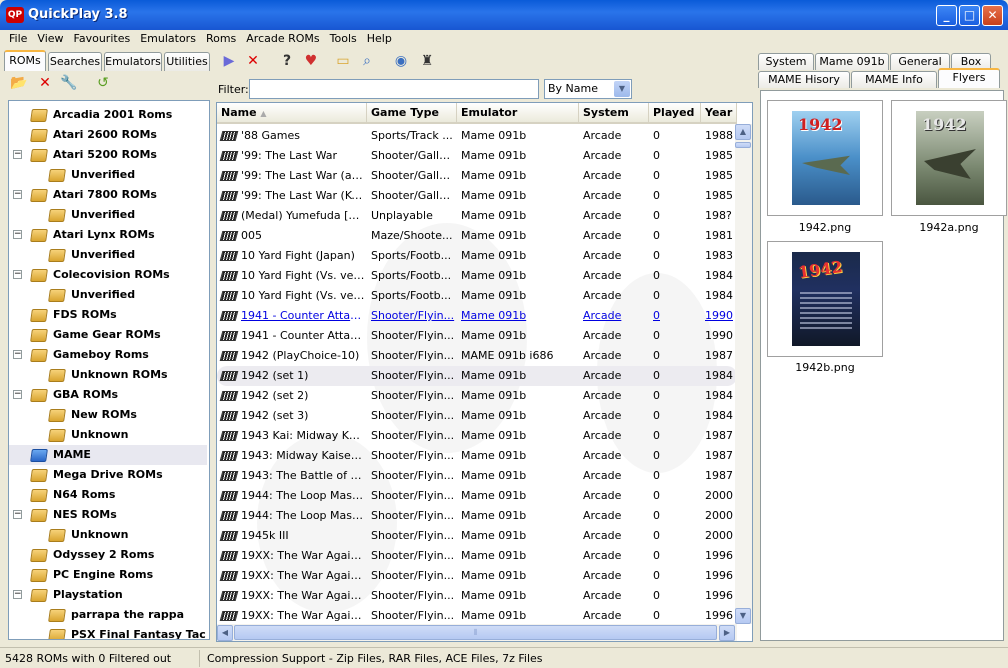 The height and width of the screenshot is (668, 1008). Describe the element at coordinates (282, 38) in the screenshot. I see `menu-arcade-roms: Arcade ROMs` at that location.